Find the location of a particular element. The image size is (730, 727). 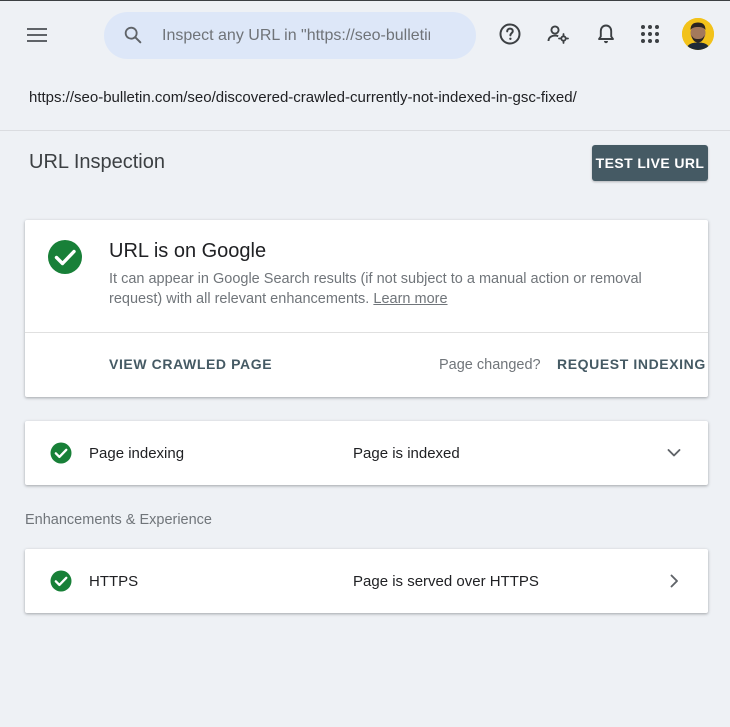

learn-more-link: Learn more is located at coordinates (410, 299).